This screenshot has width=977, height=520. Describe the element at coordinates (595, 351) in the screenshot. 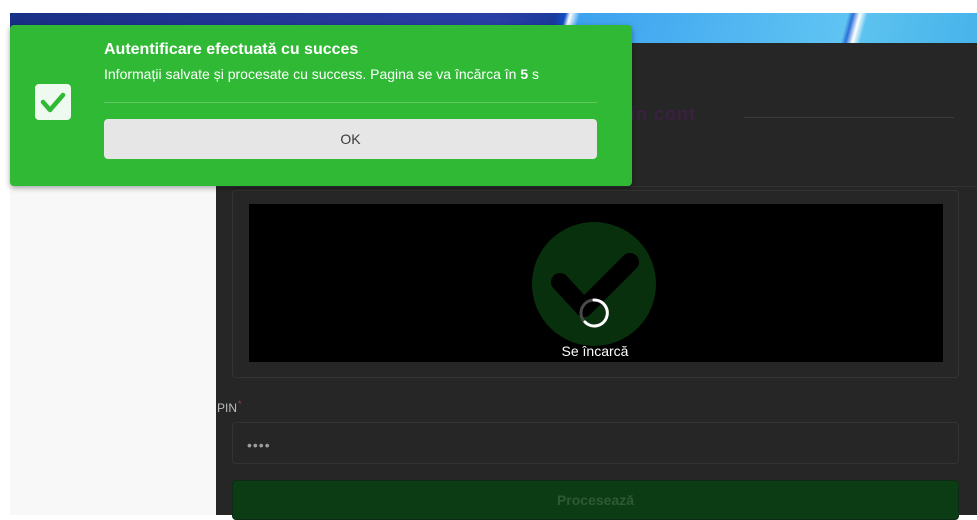

I see `loading-text: Se încarcă` at that location.